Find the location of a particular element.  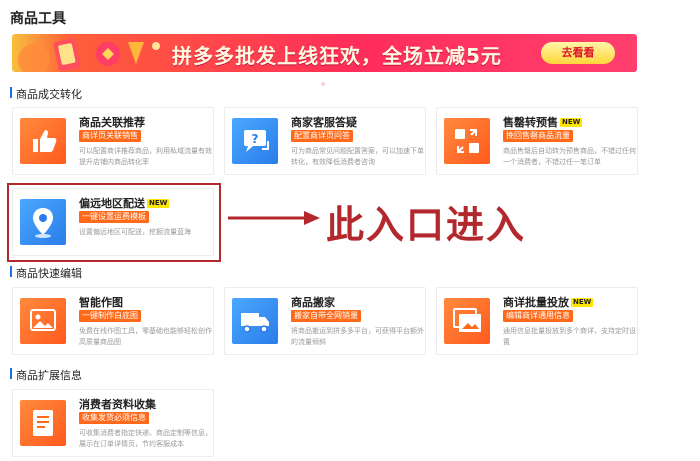

card-tag: 搬家自带全网销量 is located at coordinates (326, 316).